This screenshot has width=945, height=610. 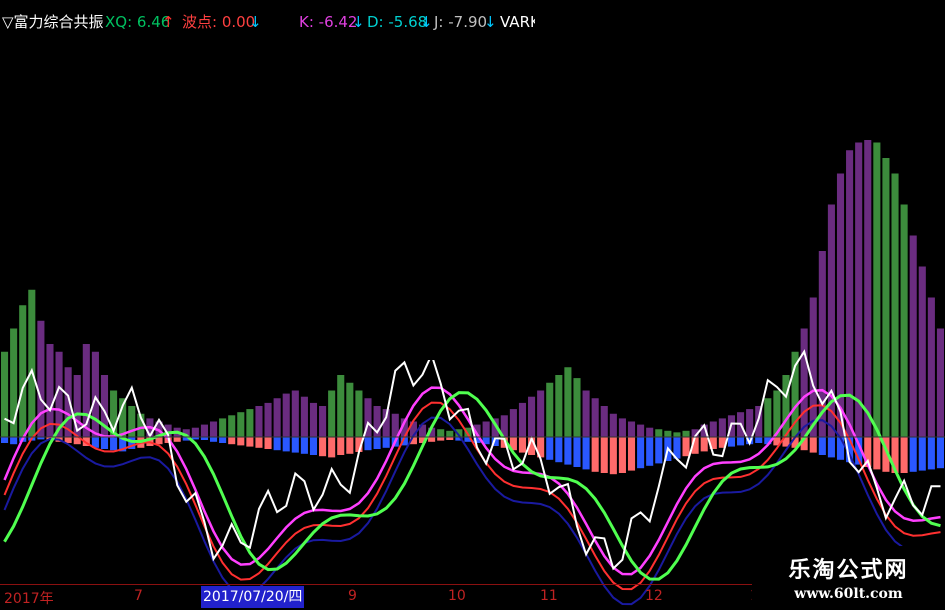 I want to click on watermark: 乐淘公式网 www.60lt.com, so click(x=848, y=577).